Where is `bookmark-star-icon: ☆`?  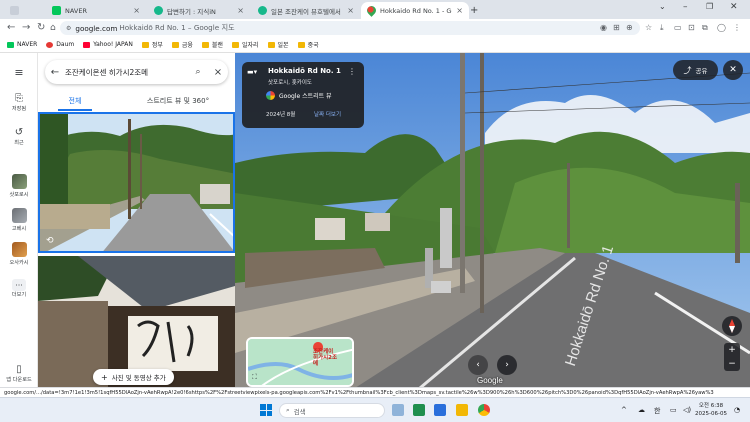
bookmark-star-icon: ☆ is located at coordinates (648, 27).